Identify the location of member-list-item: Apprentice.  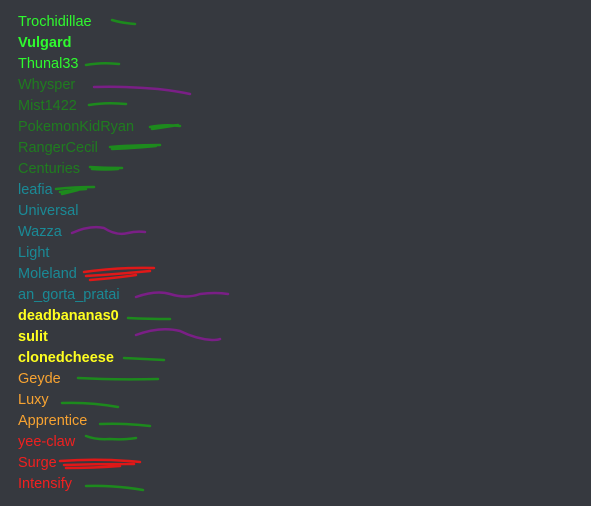
(76, 421).